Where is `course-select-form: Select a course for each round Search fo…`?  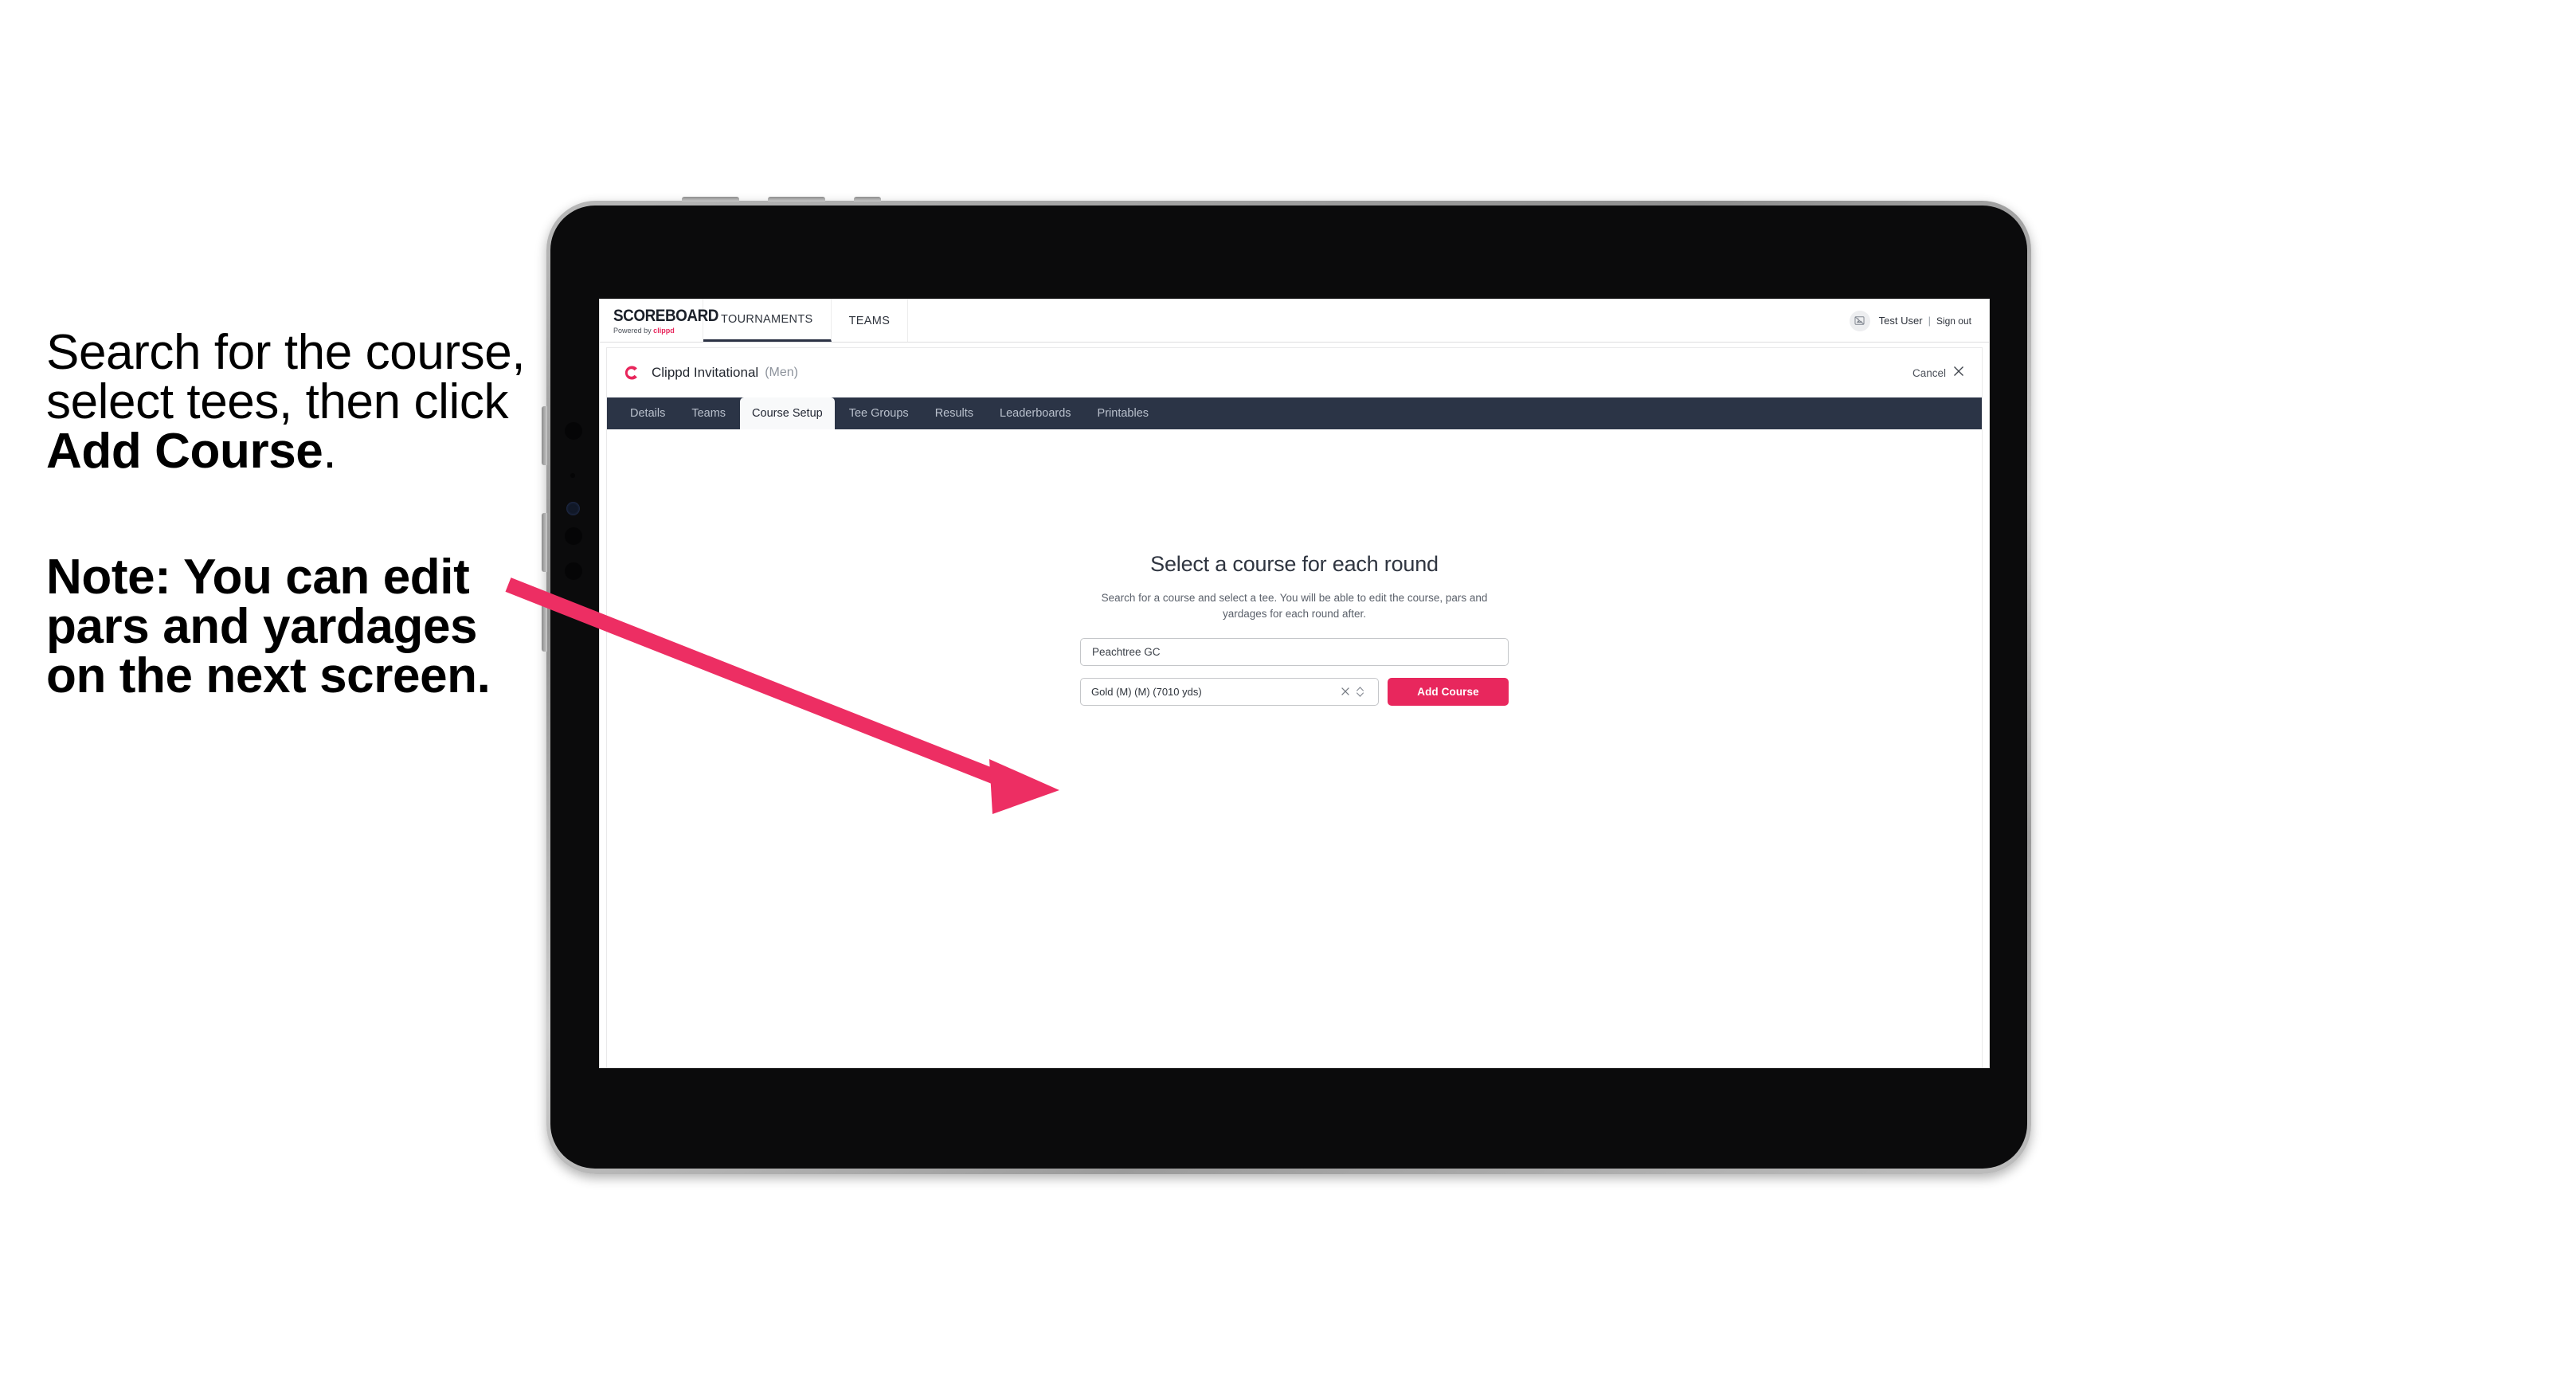 course-select-form: Select a course for each round Search fo… is located at coordinates (1294, 629).